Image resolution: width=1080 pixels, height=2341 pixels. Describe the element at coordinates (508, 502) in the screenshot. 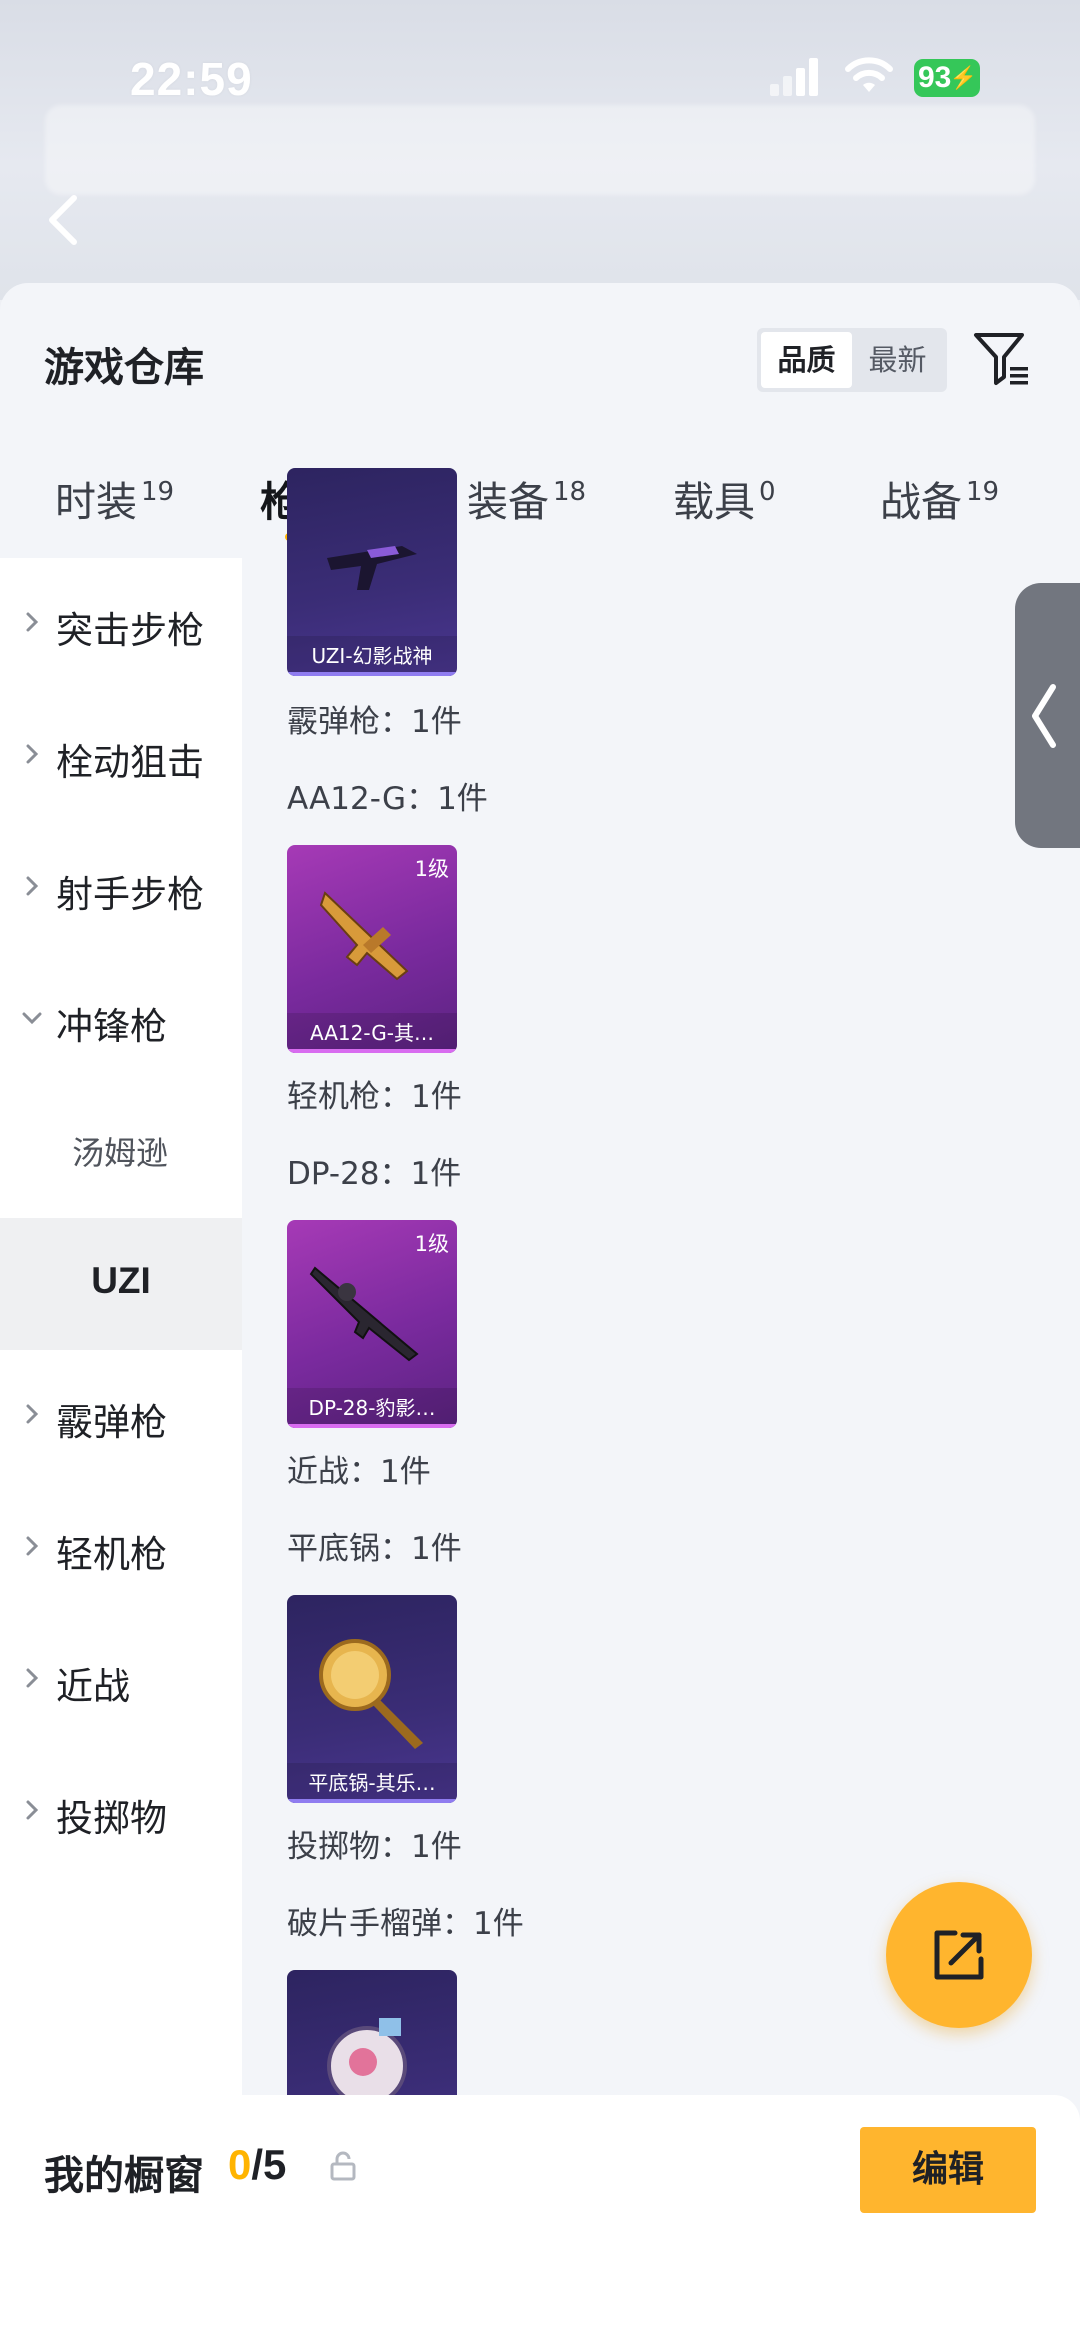

I see `tab-label: 装备` at that location.